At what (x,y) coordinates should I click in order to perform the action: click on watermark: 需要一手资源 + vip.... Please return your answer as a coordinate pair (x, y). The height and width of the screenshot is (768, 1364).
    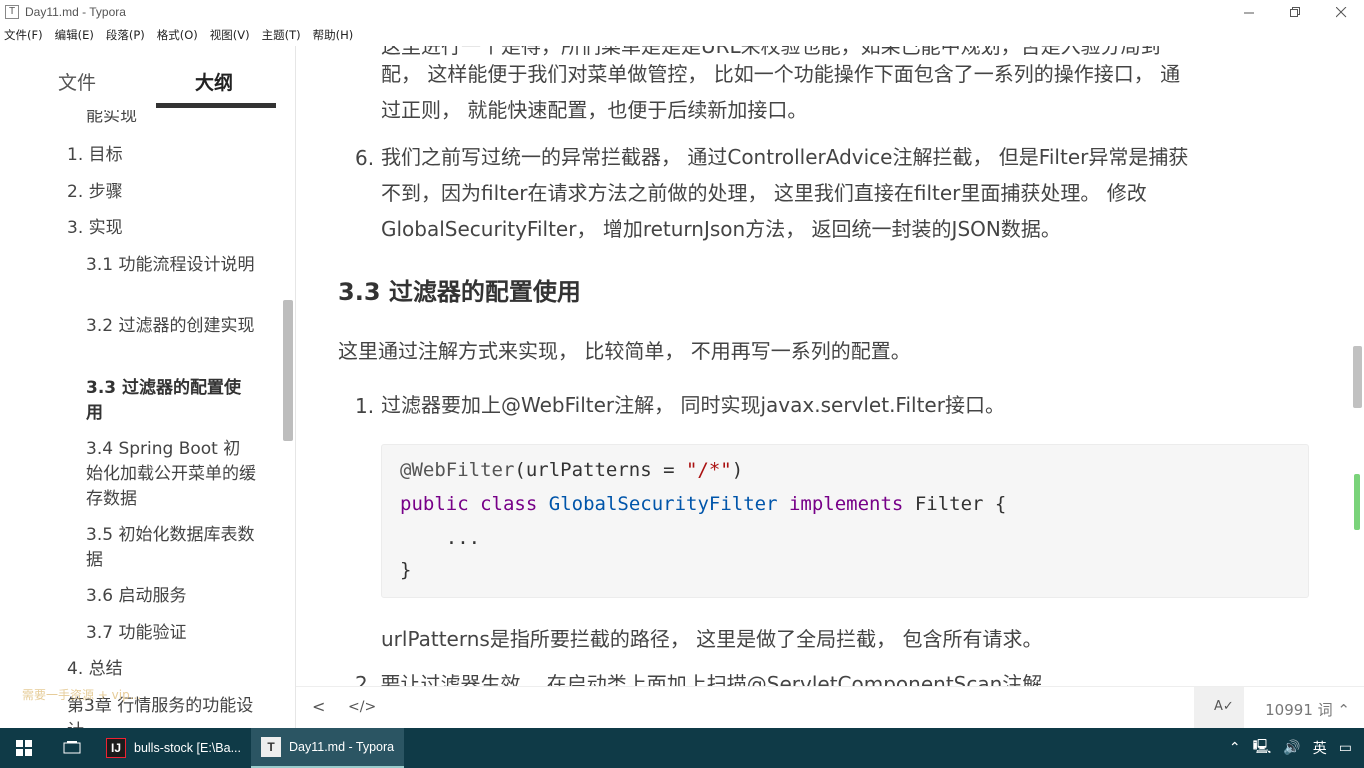
    Looking at the image, I should click on (82, 695).